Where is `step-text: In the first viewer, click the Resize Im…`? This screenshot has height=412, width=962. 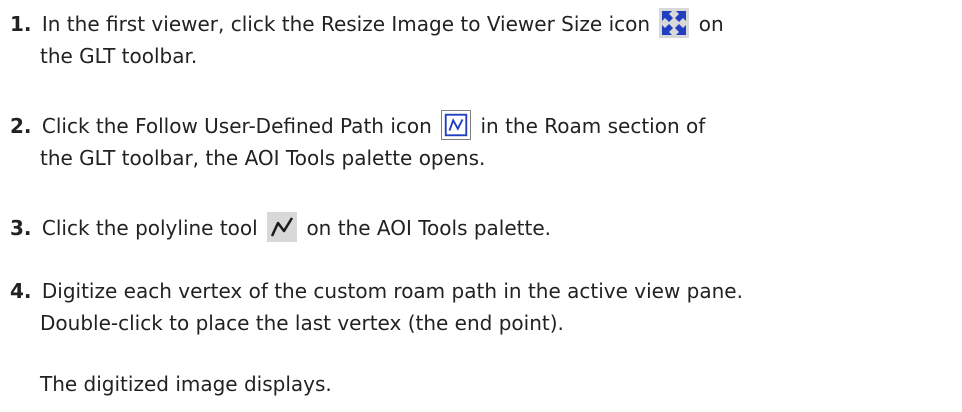 step-text: In the first viewer, click the Resize Im… is located at coordinates (346, 24).